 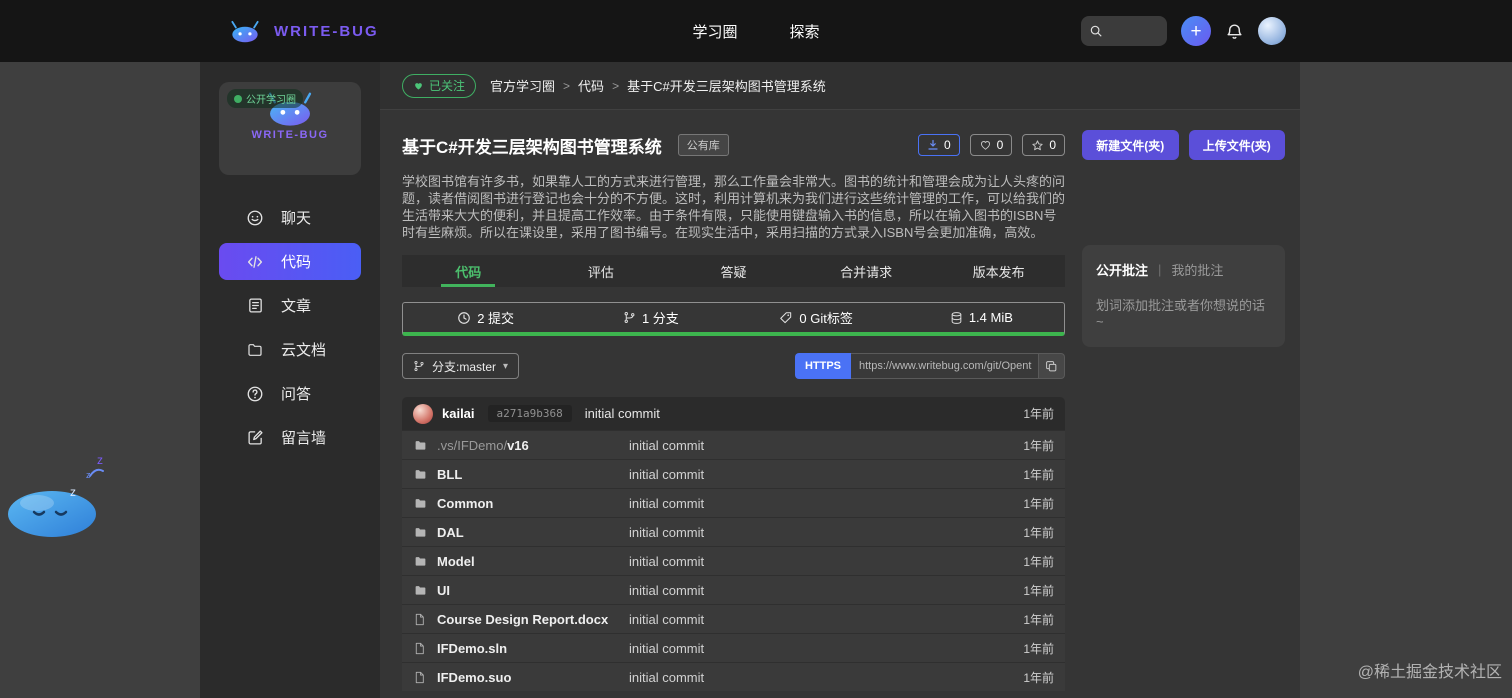 I want to click on clone-url-field: https://www.writebug.com/git/Opent, so click(x=945, y=366).